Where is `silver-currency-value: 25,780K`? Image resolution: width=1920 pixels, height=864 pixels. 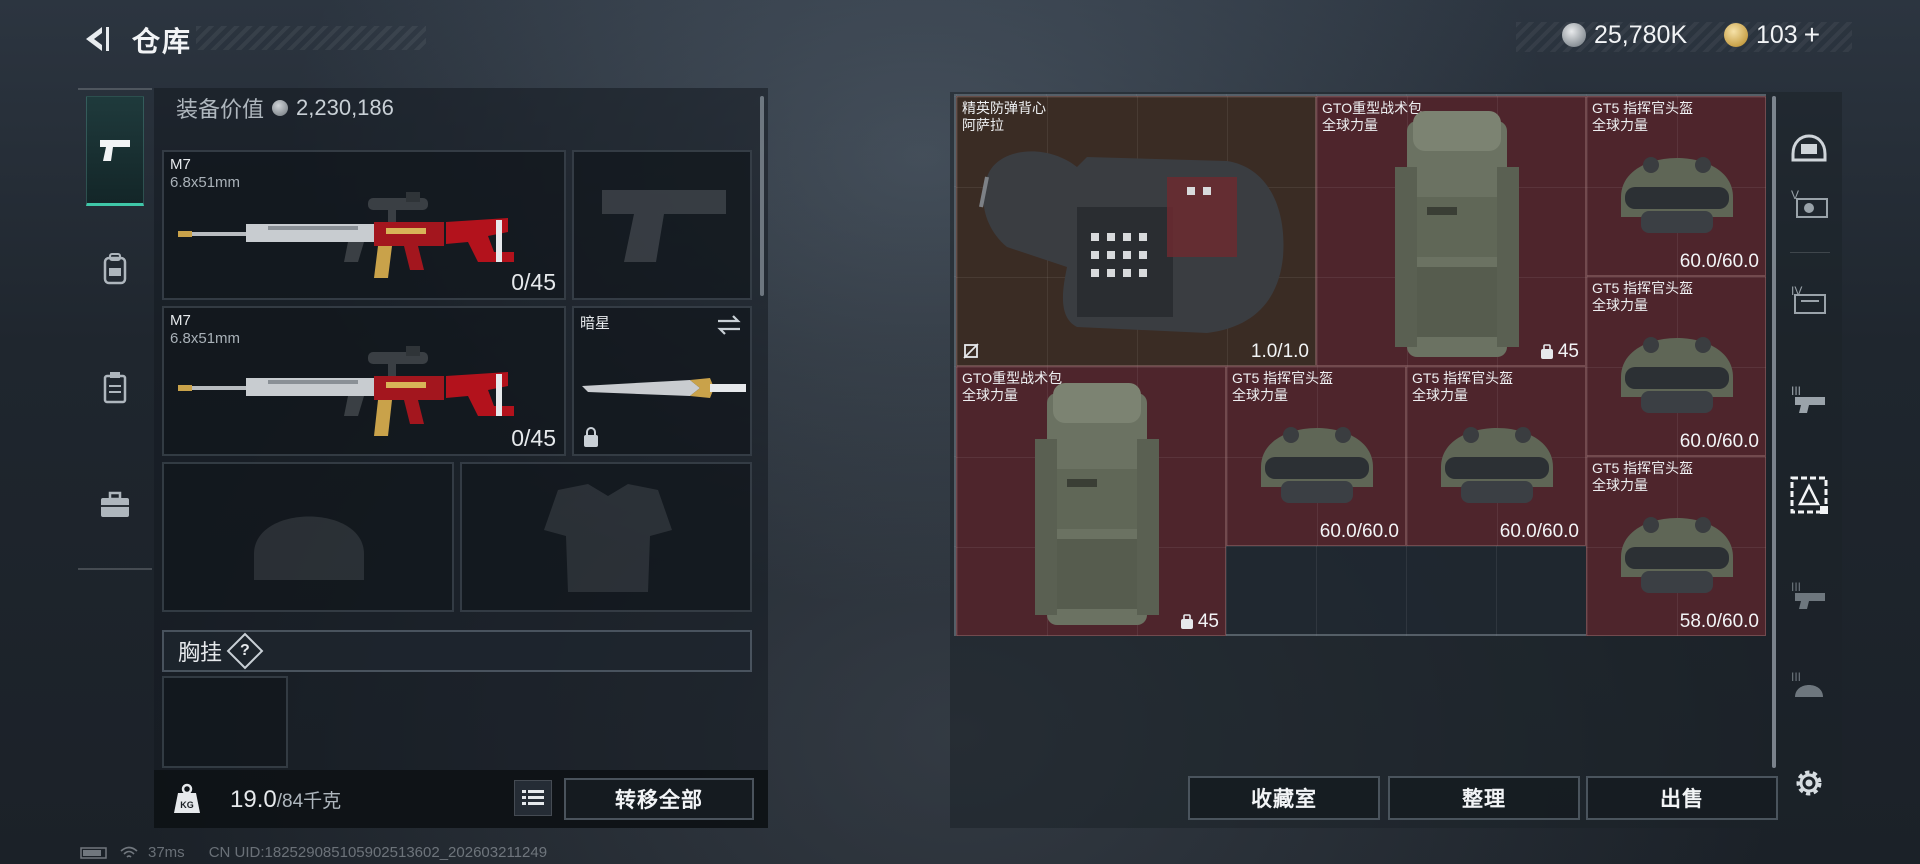
silver-currency-value: 25,780K is located at coordinates (1641, 34).